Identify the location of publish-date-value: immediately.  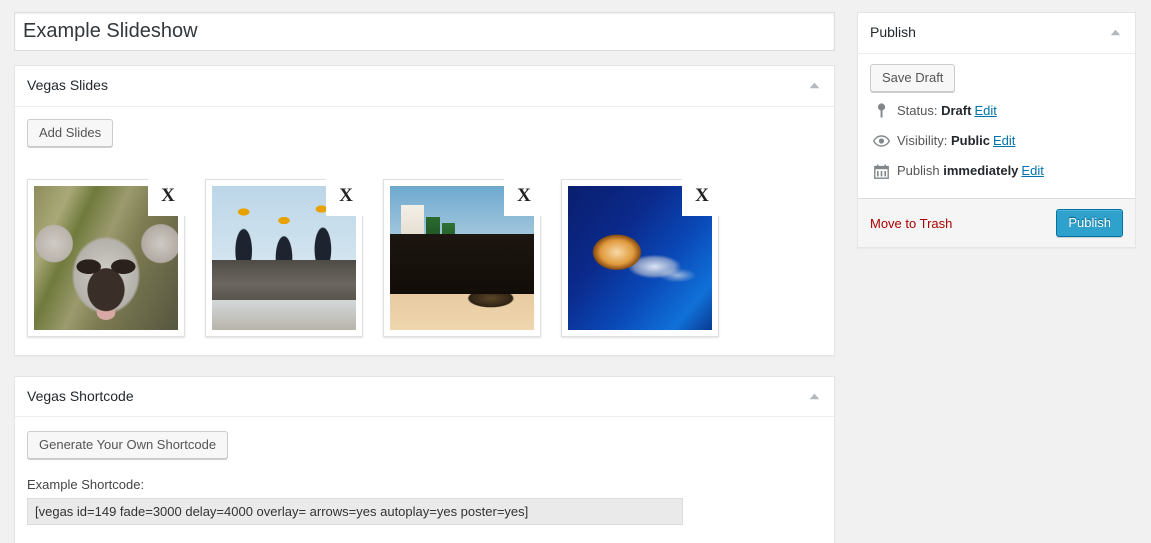
(981, 170).